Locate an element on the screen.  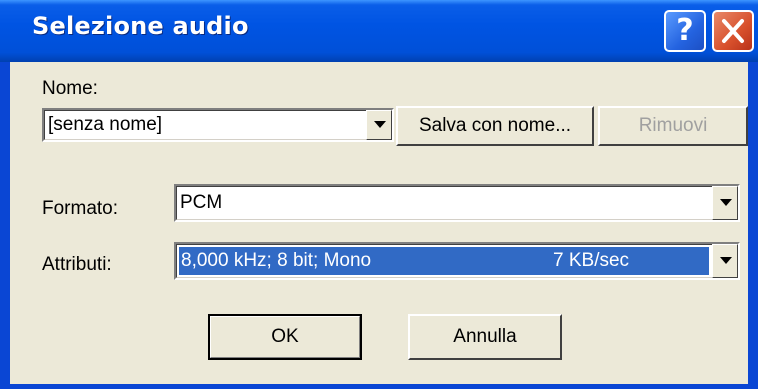
format-combobox: PCM is located at coordinates (457, 203).